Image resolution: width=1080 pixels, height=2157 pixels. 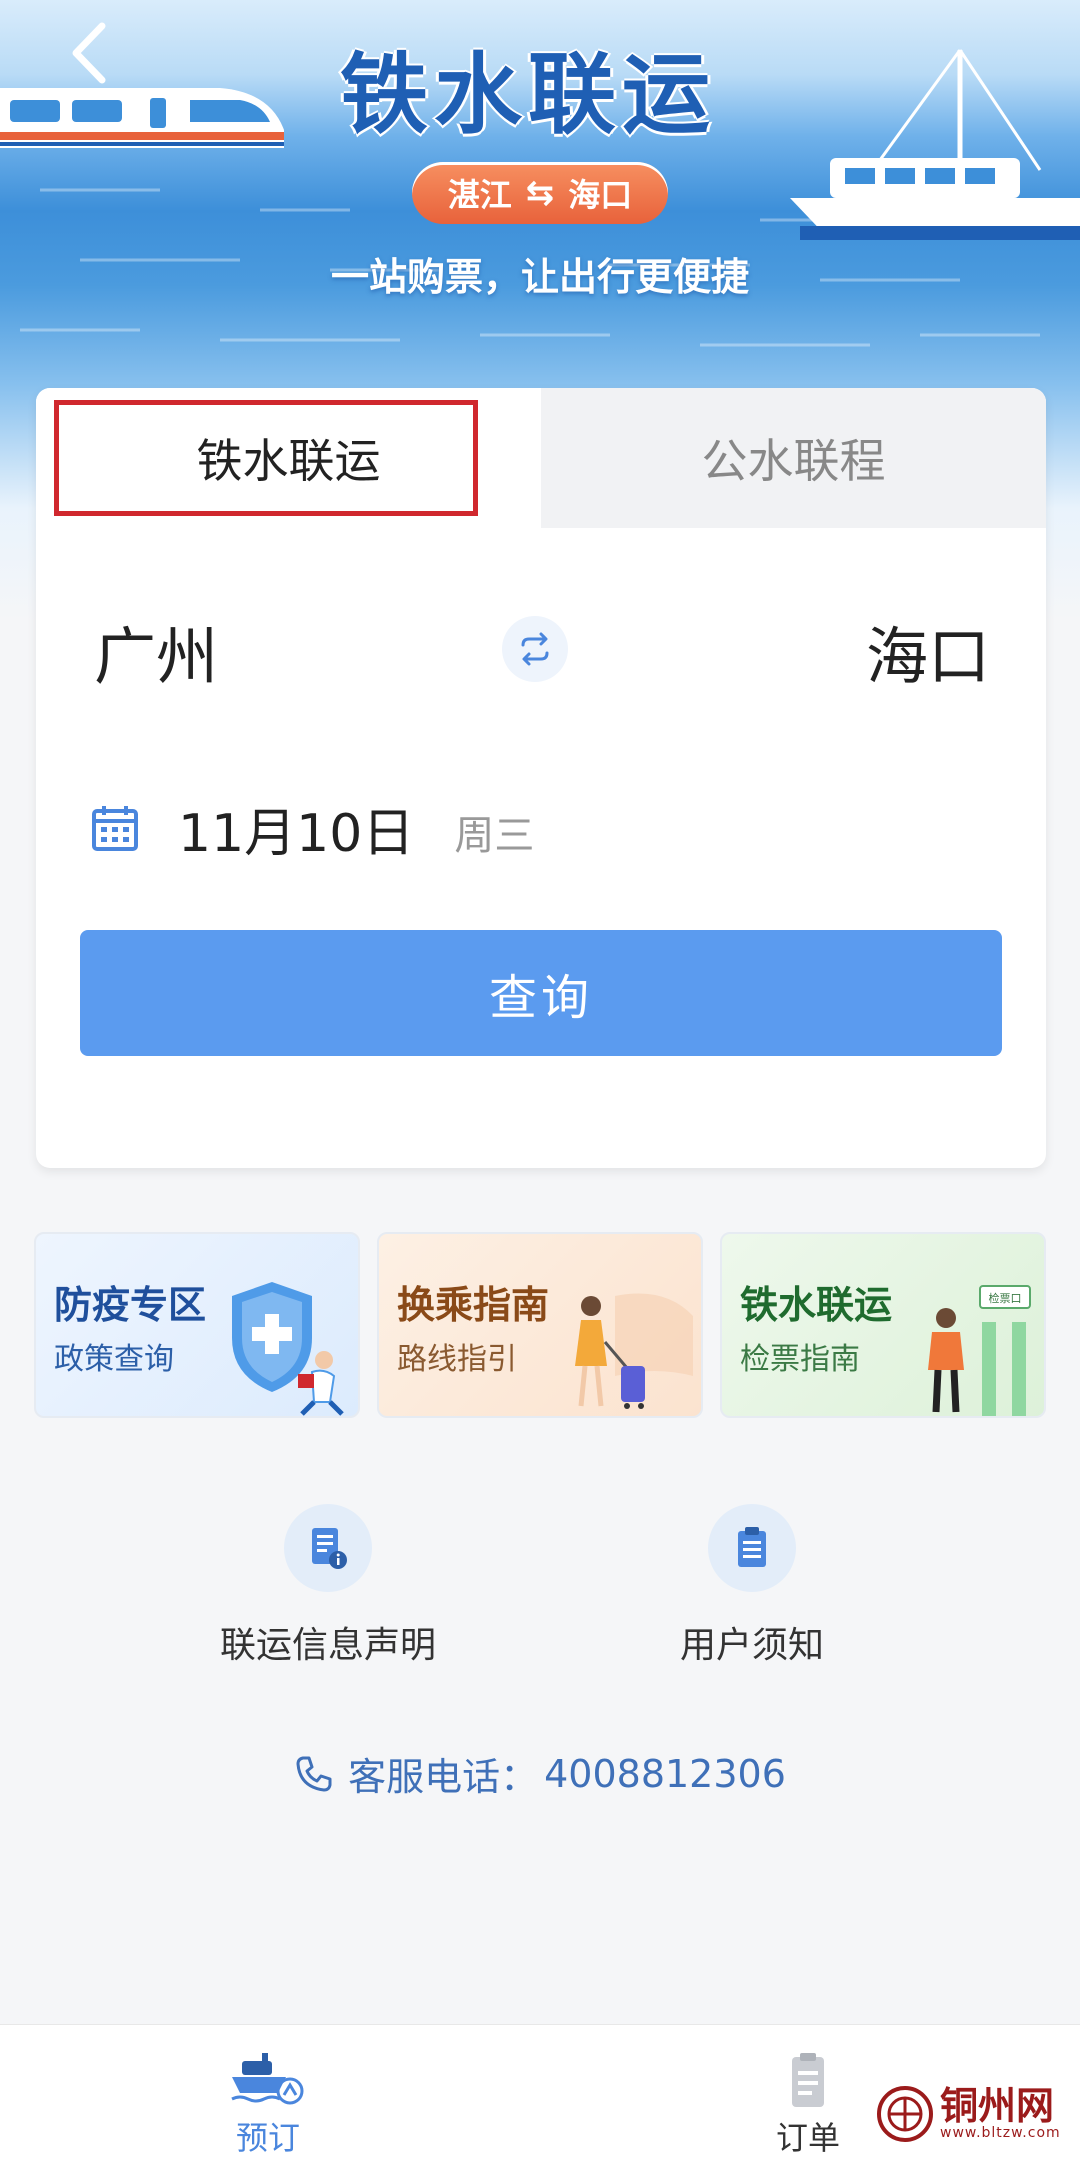 What do you see at coordinates (314, 1773) in the screenshot?
I see `phone-icon` at bounding box center [314, 1773].